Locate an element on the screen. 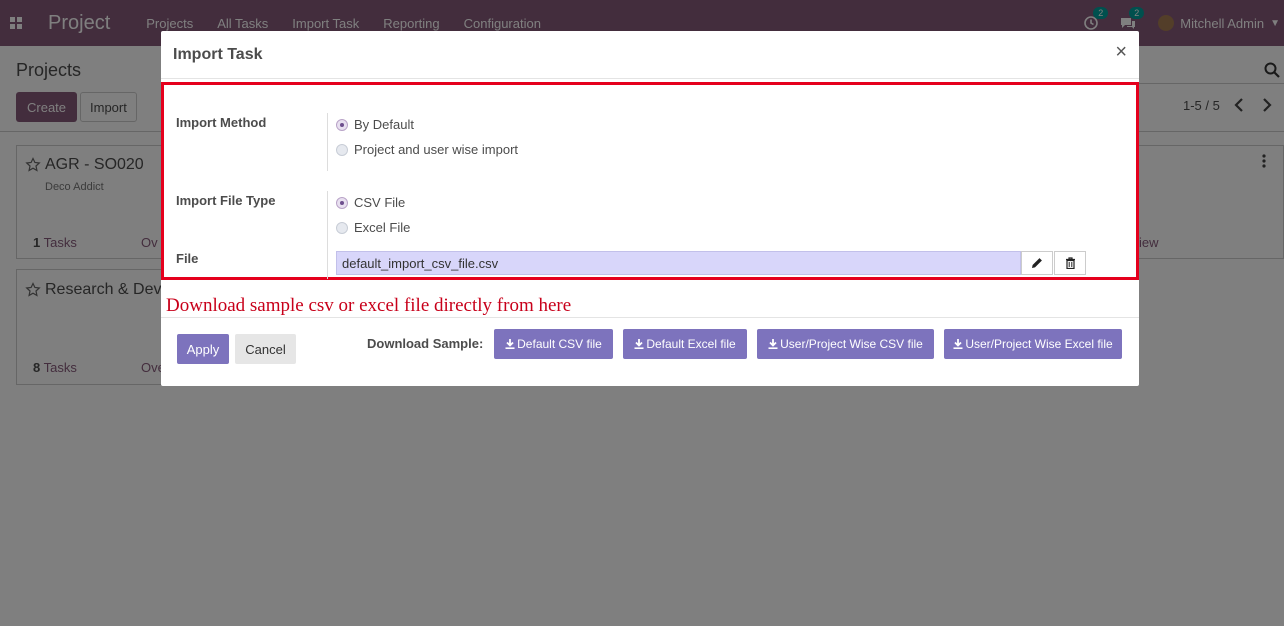 The width and height of the screenshot is (1284, 626). file-name-field: default_import_csv_file.csv is located at coordinates (678, 263).